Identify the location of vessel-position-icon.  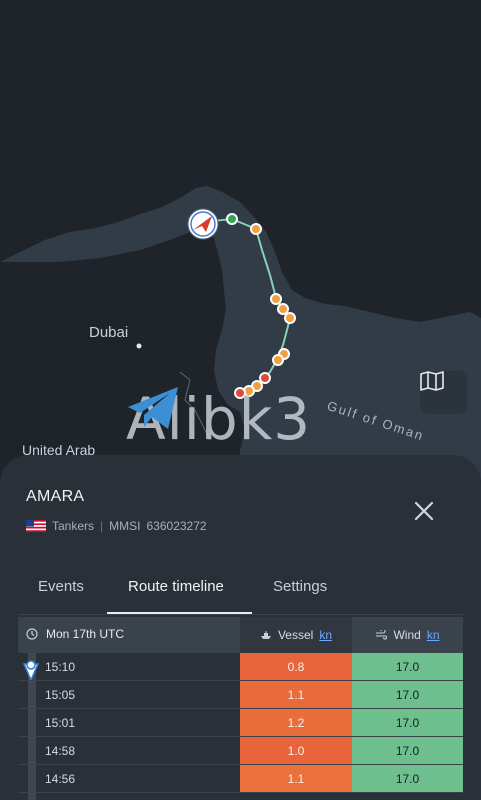
(203, 224).